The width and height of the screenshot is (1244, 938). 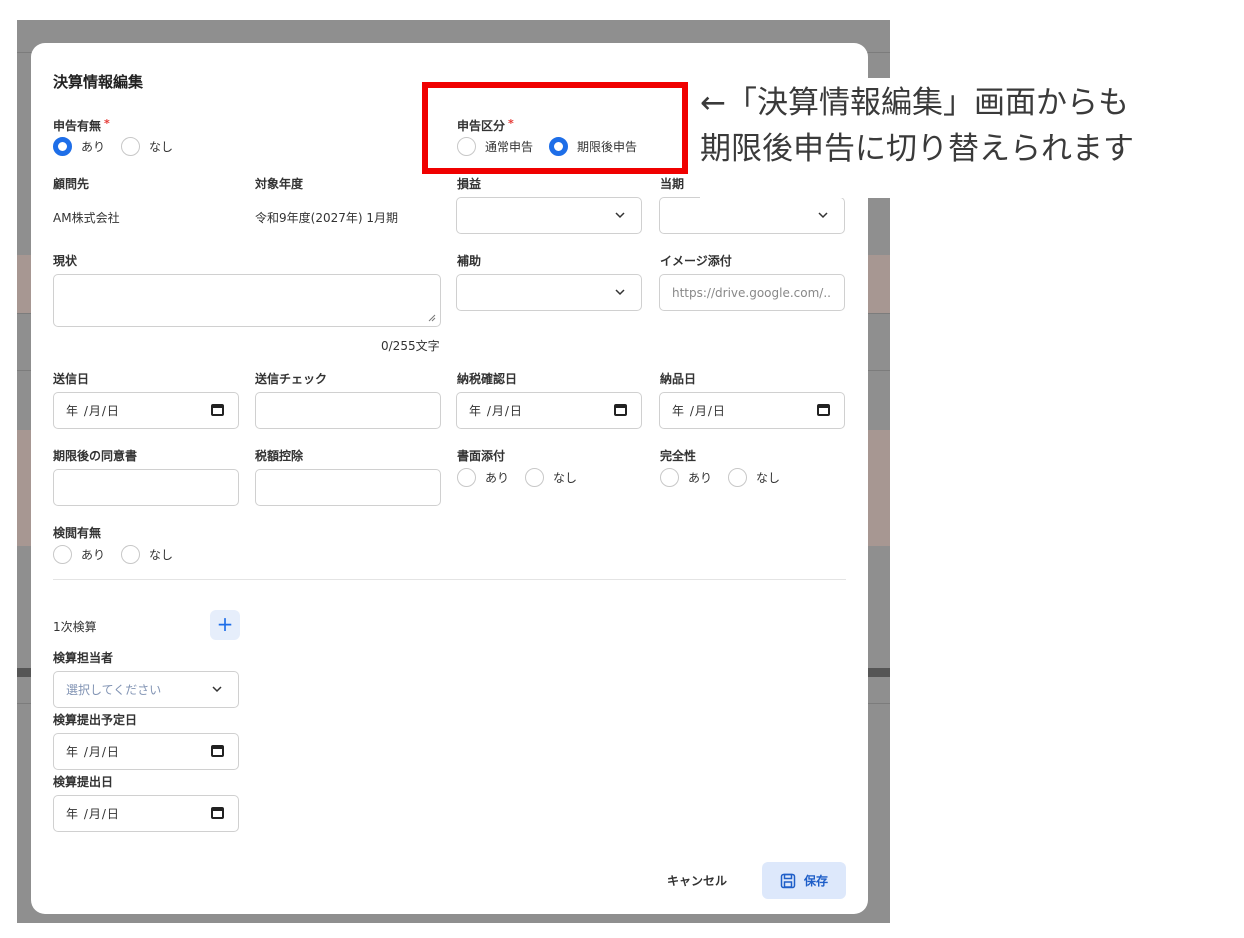 What do you see at coordinates (146, 410) in the screenshot?
I see `send-date-input: 年 /月/日` at bounding box center [146, 410].